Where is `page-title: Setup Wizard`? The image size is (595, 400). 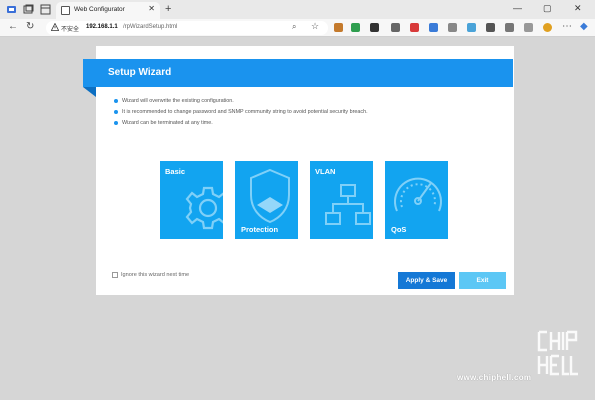
page-title: Setup Wizard is located at coordinates (140, 72).